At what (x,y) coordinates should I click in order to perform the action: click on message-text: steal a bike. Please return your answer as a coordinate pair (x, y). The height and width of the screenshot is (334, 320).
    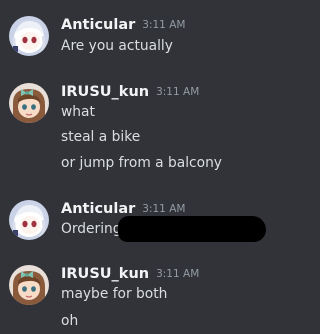
    Looking at the image, I should click on (101, 137).